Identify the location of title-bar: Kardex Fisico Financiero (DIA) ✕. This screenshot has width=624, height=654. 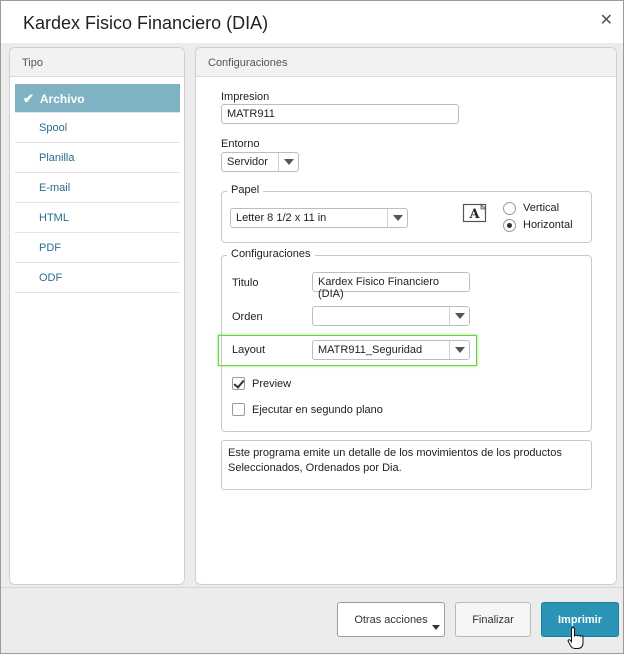
(312, 22).